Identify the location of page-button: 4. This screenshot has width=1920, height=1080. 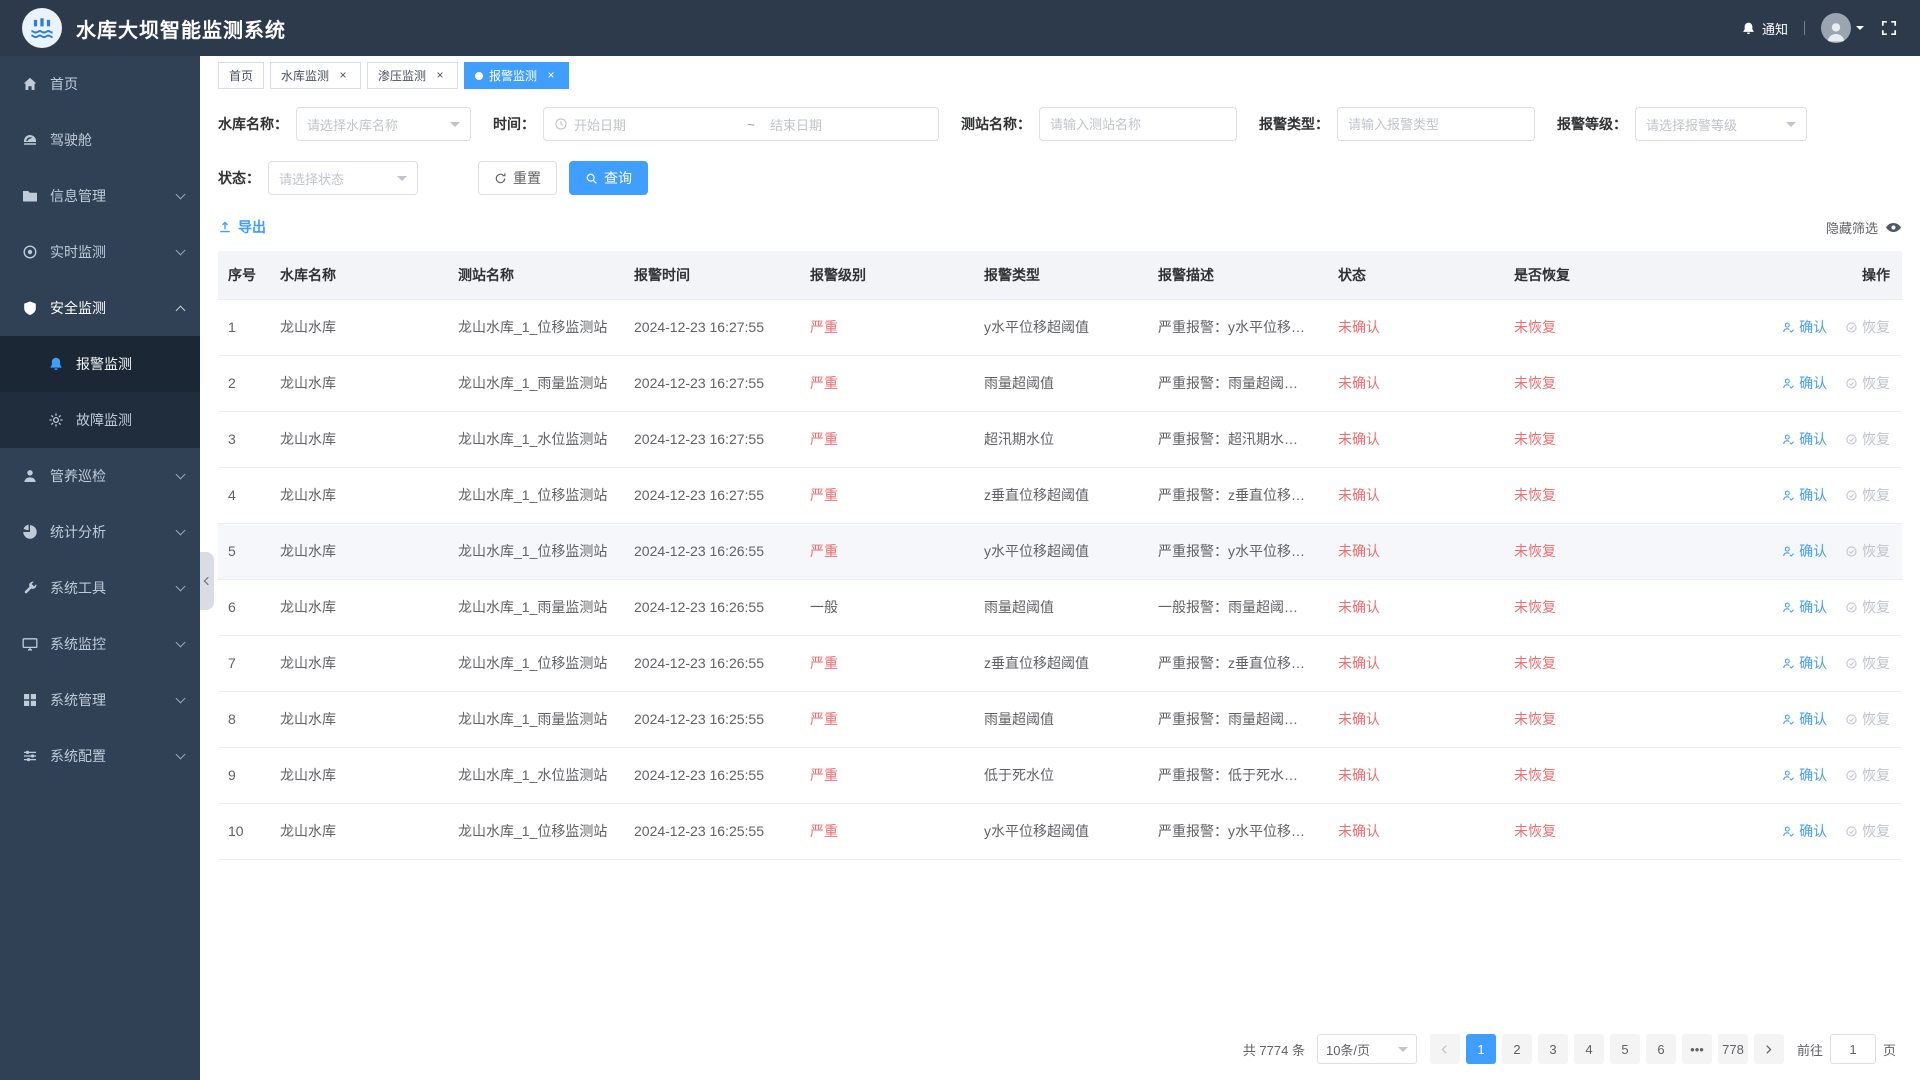
(1588, 1049).